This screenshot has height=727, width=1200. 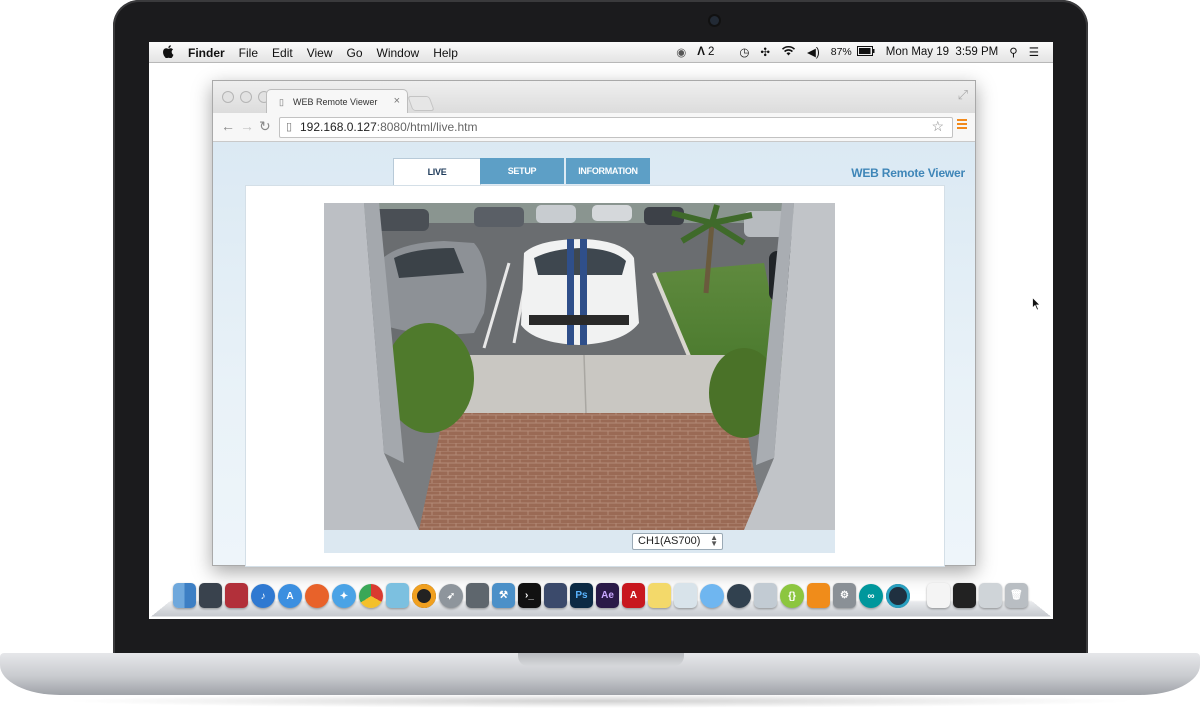 I want to click on app-store-icon: A, so click(x=290, y=596).